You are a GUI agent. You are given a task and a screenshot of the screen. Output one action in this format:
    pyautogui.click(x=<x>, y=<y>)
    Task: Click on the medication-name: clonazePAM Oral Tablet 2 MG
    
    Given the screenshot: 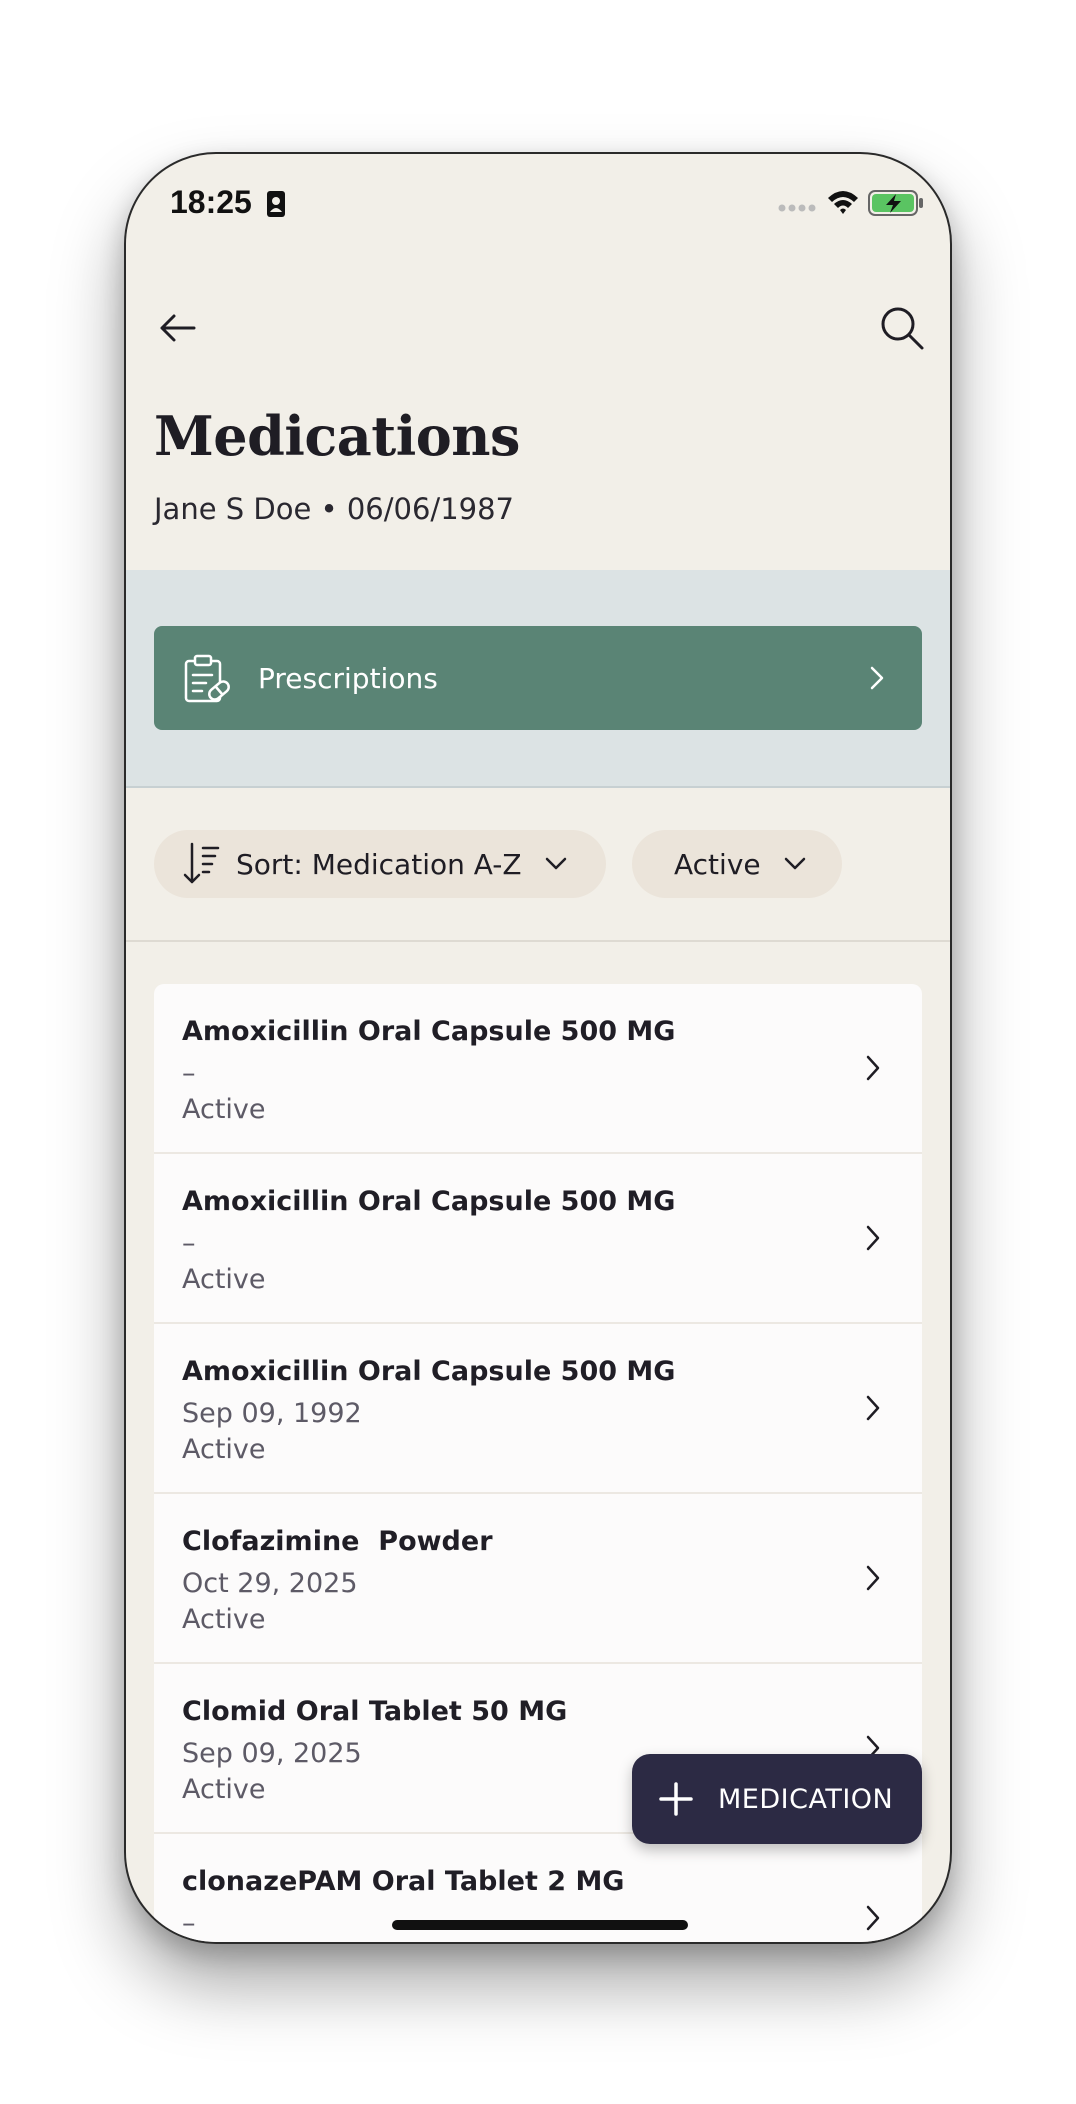 What is the action you would take?
    pyautogui.click(x=403, y=1881)
    